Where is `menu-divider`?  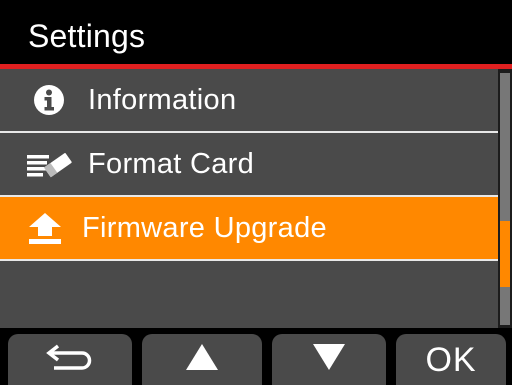
menu-divider is located at coordinates (249, 260).